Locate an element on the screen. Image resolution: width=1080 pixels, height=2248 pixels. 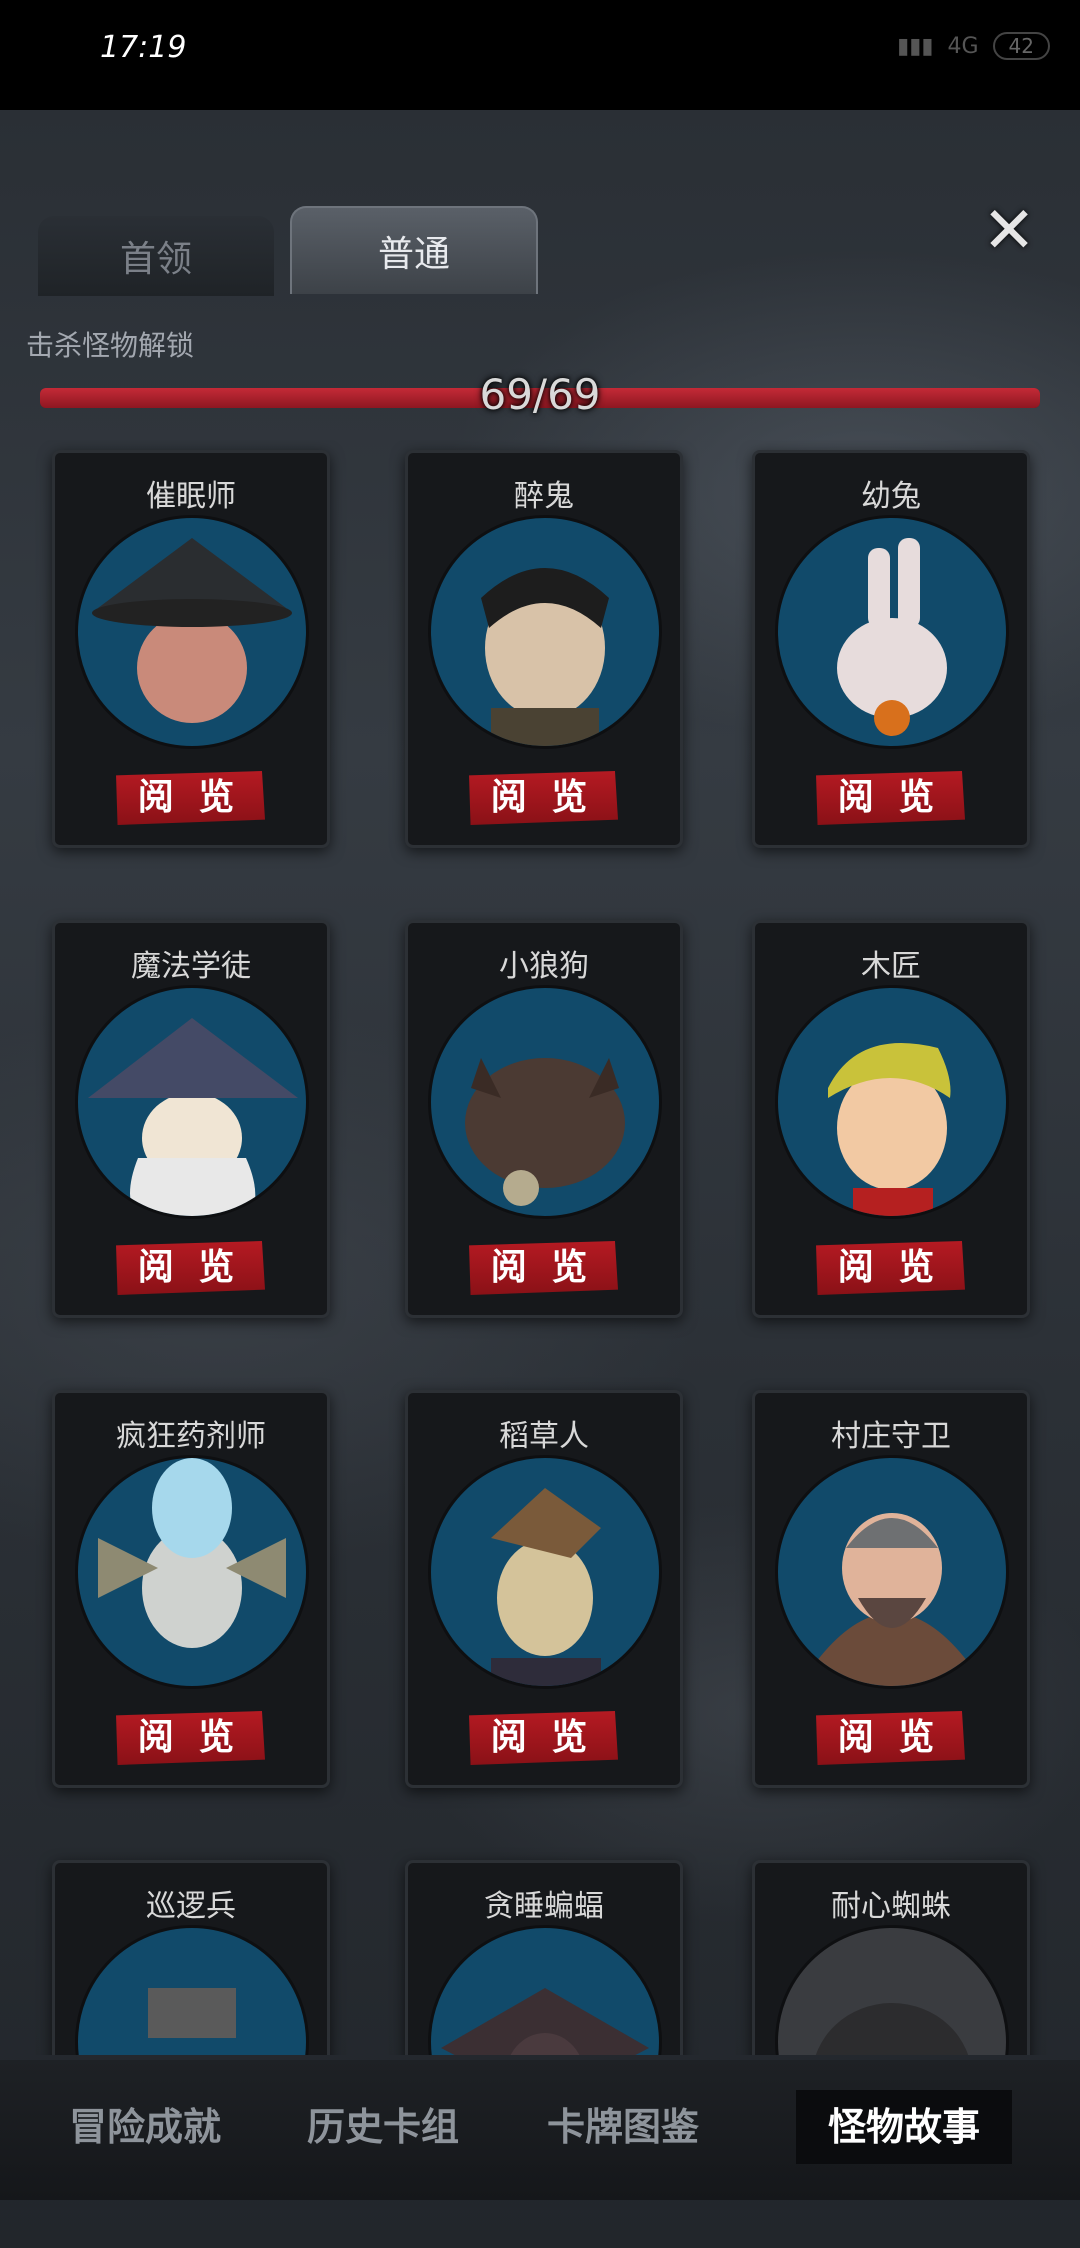
monster-card: 耐心蜘蛛阅 览 is located at coordinates (891, 1957).